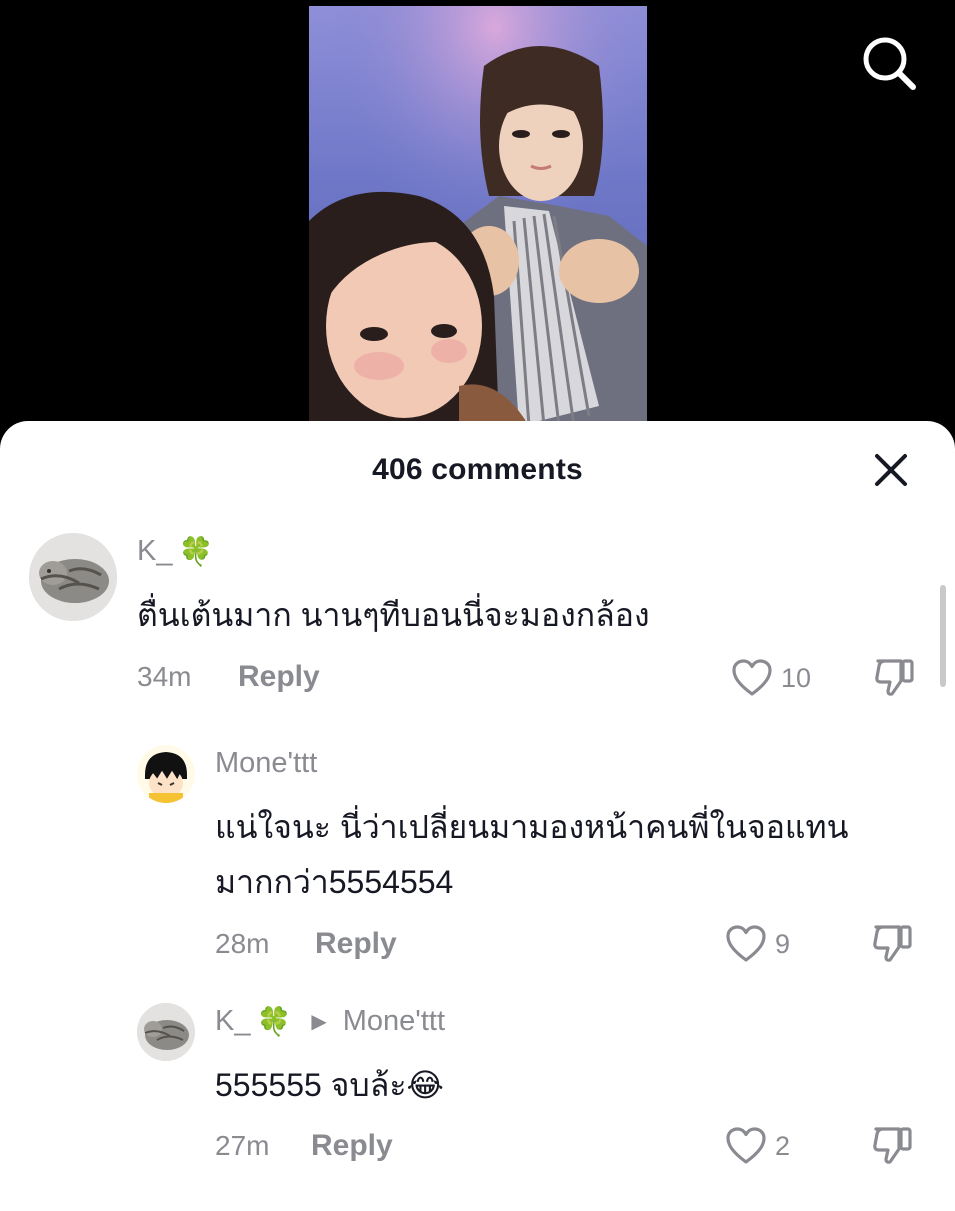  I want to click on comments-count-title: 406 comments, so click(477, 469).